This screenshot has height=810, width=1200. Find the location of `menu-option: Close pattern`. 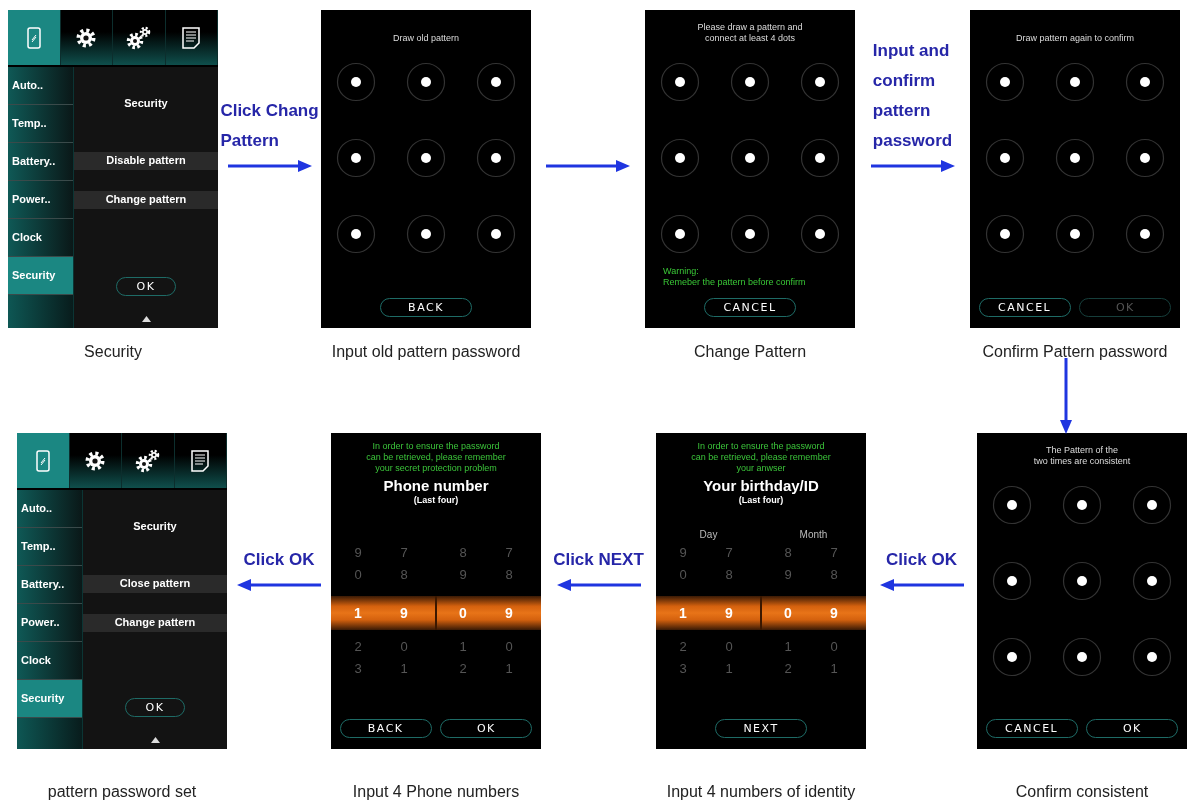

menu-option: Close pattern is located at coordinates (155, 583).